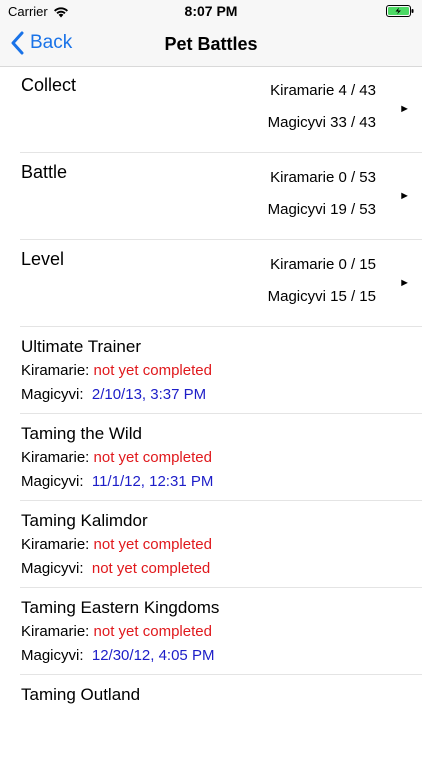 This screenshot has width=422, height=761. Describe the element at coordinates (81, 433) in the screenshot. I see `achievement-title: Taming the Wild` at that location.